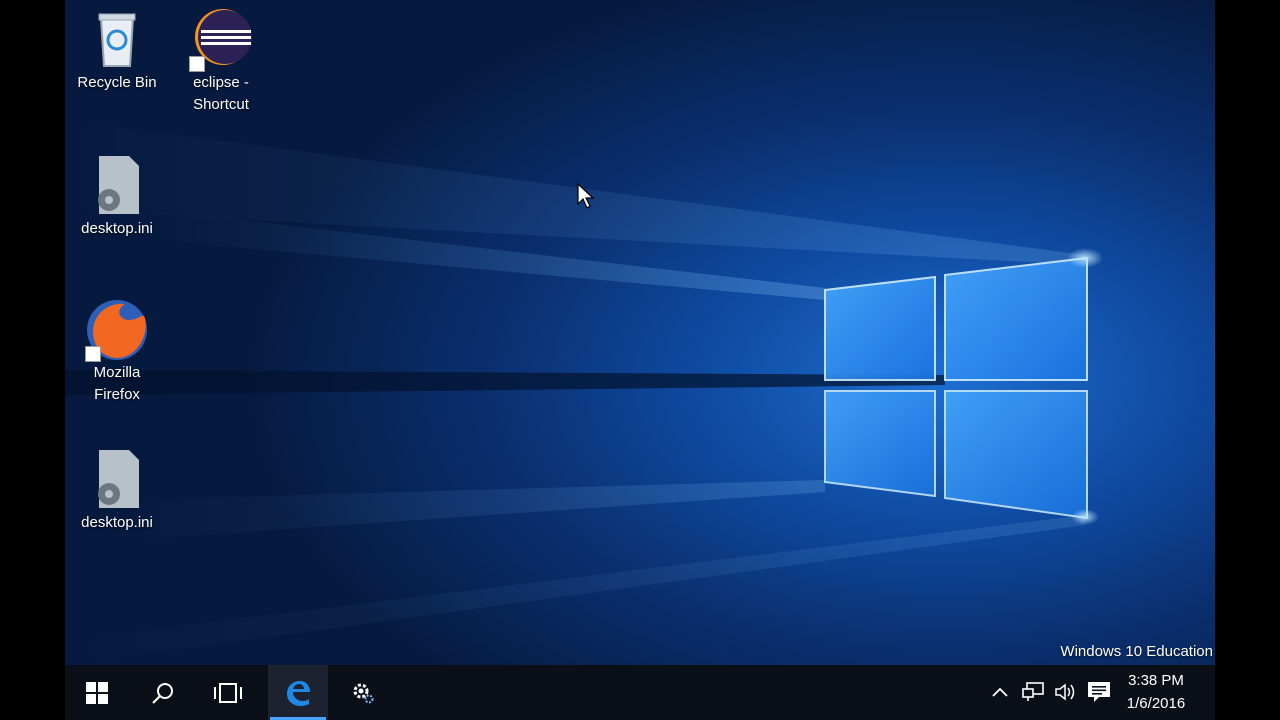 This screenshot has height=720, width=1280. What do you see at coordinates (1136, 651) in the screenshot?
I see `edition-watermark: Windows 10 Education` at bounding box center [1136, 651].